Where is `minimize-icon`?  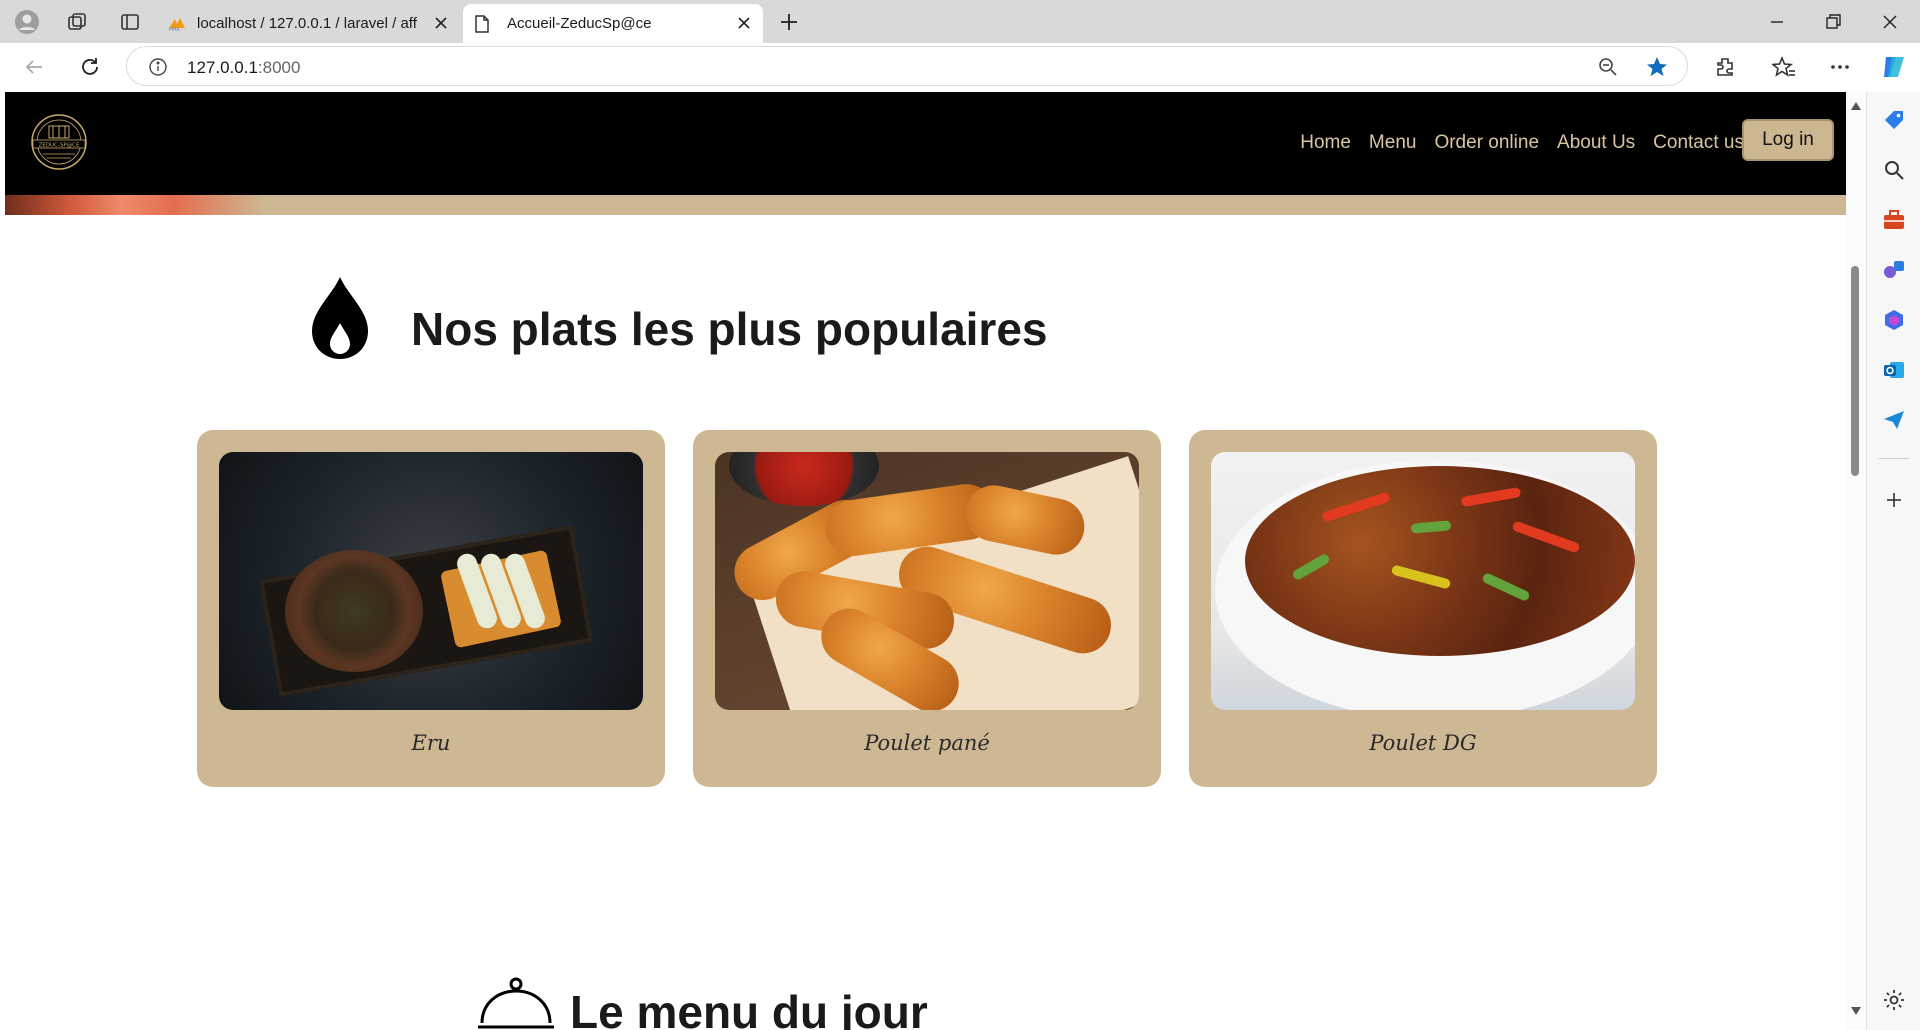 minimize-icon is located at coordinates (1777, 22).